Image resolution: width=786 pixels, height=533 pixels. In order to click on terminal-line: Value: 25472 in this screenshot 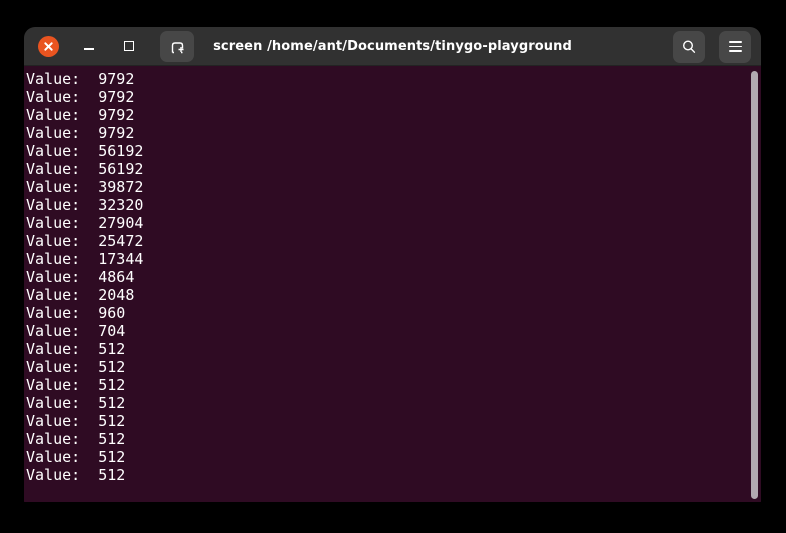, I will do `click(85, 241)`.